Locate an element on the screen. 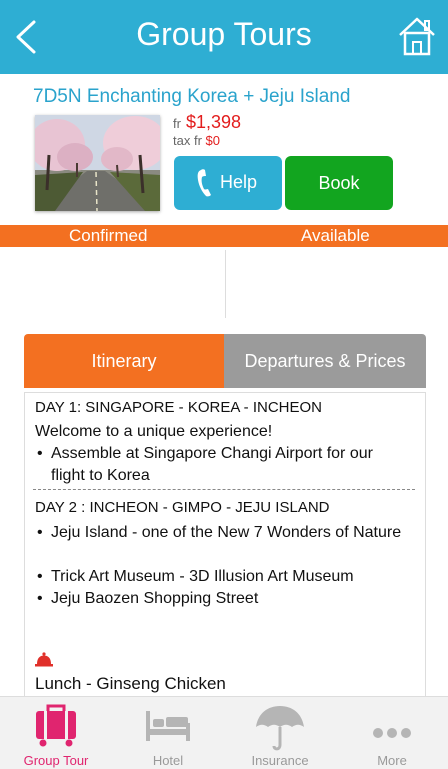 The height and width of the screenshot is (769, 448). nav-hotel: Hotel is located at coordinates (168, 733).